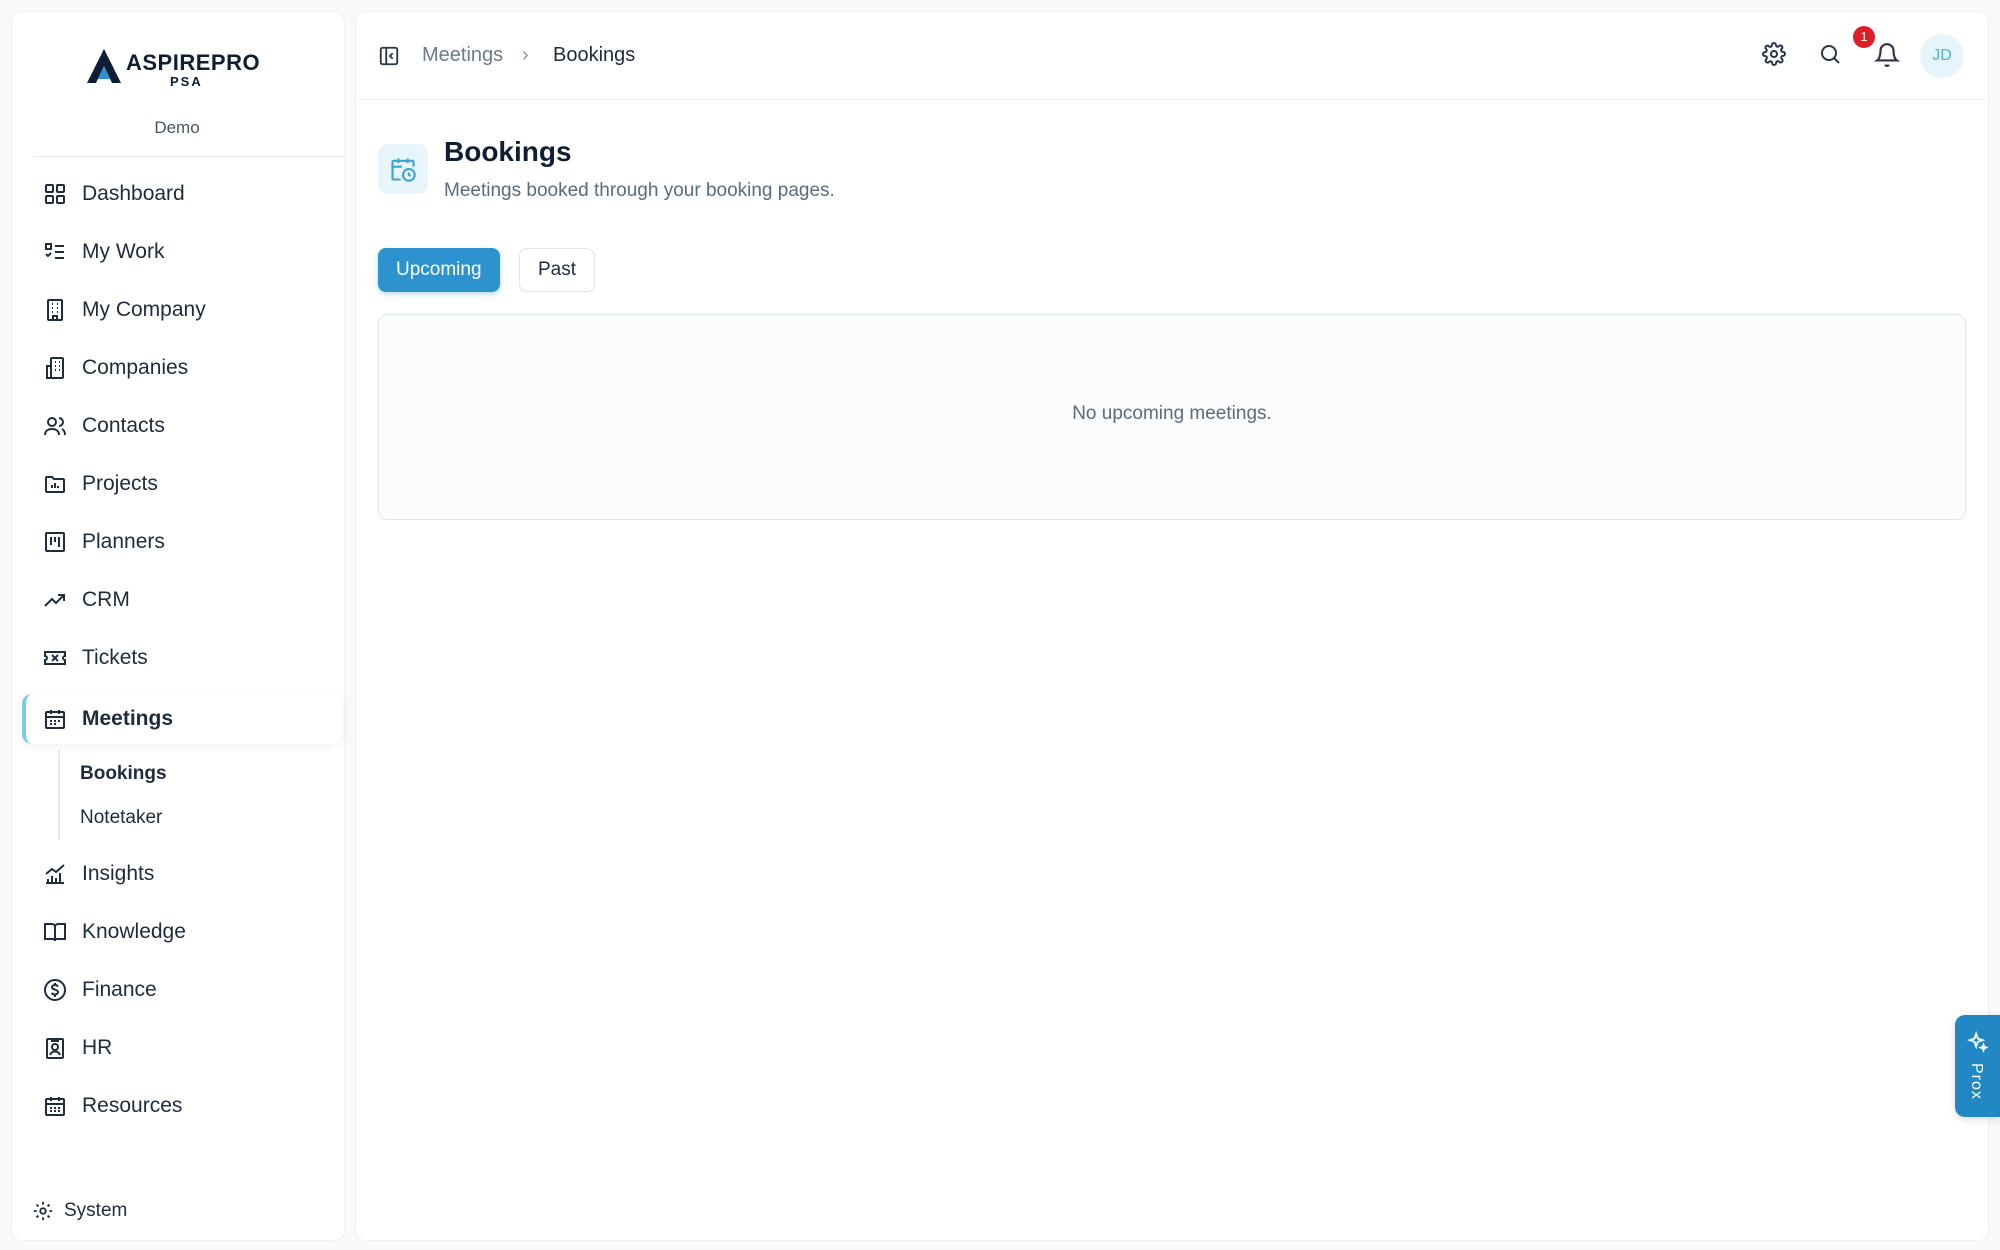 Image resolution: width=2000 pixels, height=1250 pixels. Describe the element at coordinates (55, 484) in the screenshot. I see `folder-chart-icon` at that location.